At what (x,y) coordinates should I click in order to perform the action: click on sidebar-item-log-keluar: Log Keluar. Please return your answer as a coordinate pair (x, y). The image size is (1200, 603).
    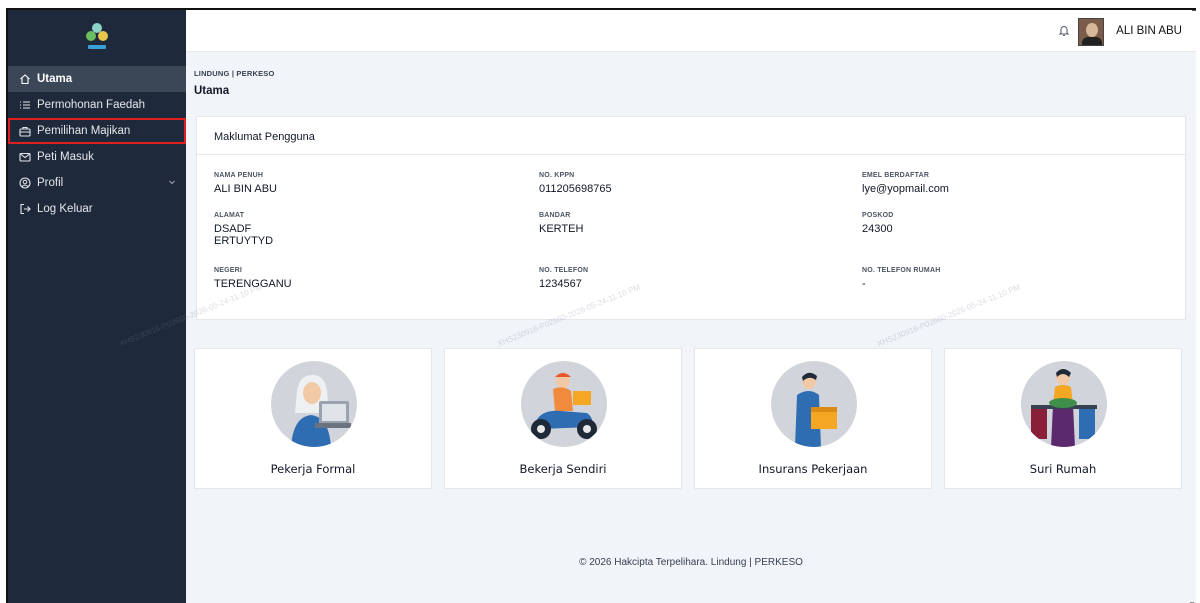
    Looking at the image, I should click on (97, 209).